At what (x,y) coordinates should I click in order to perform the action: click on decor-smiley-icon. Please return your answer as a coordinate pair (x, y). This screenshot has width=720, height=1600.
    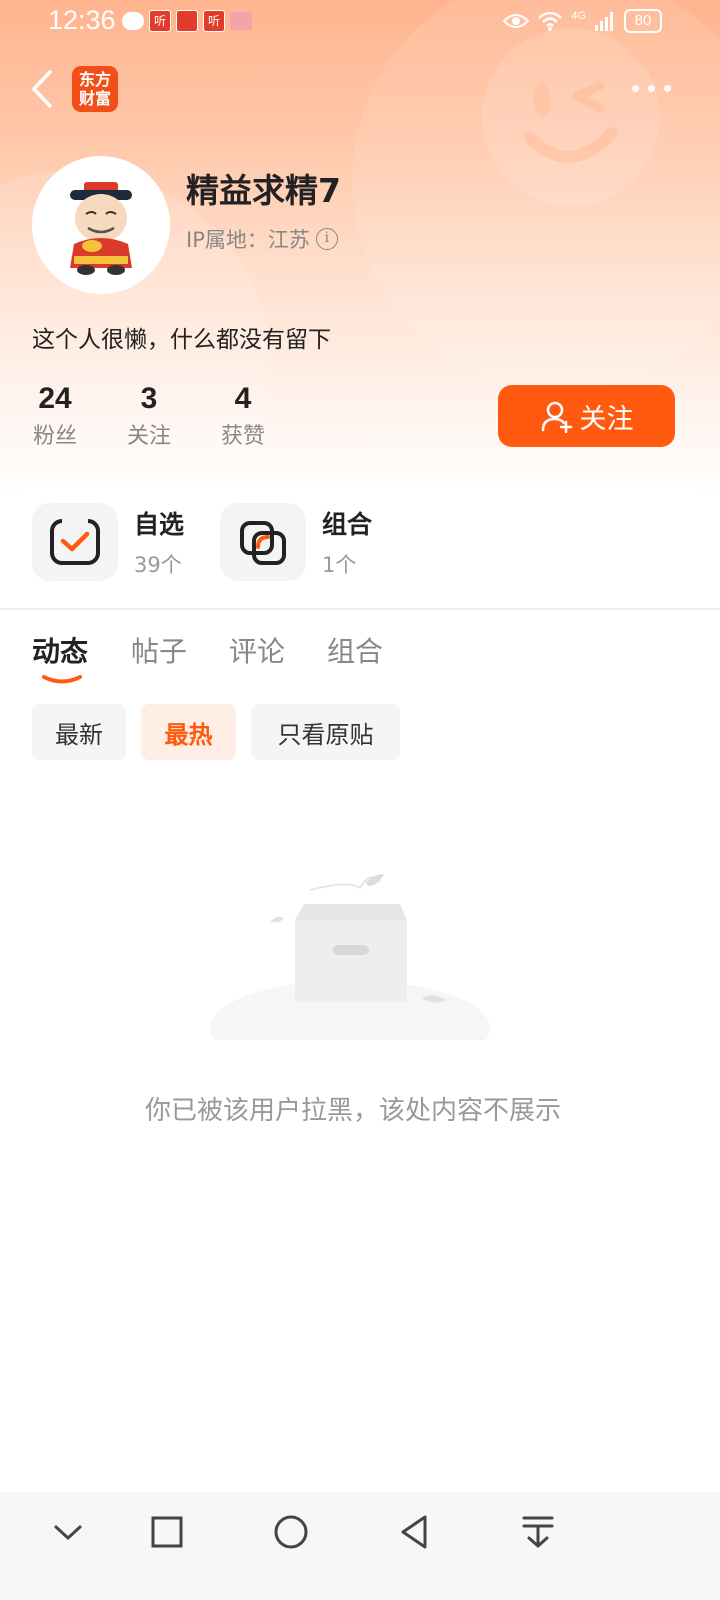
    Looking at the image, I should click on (571, 117).